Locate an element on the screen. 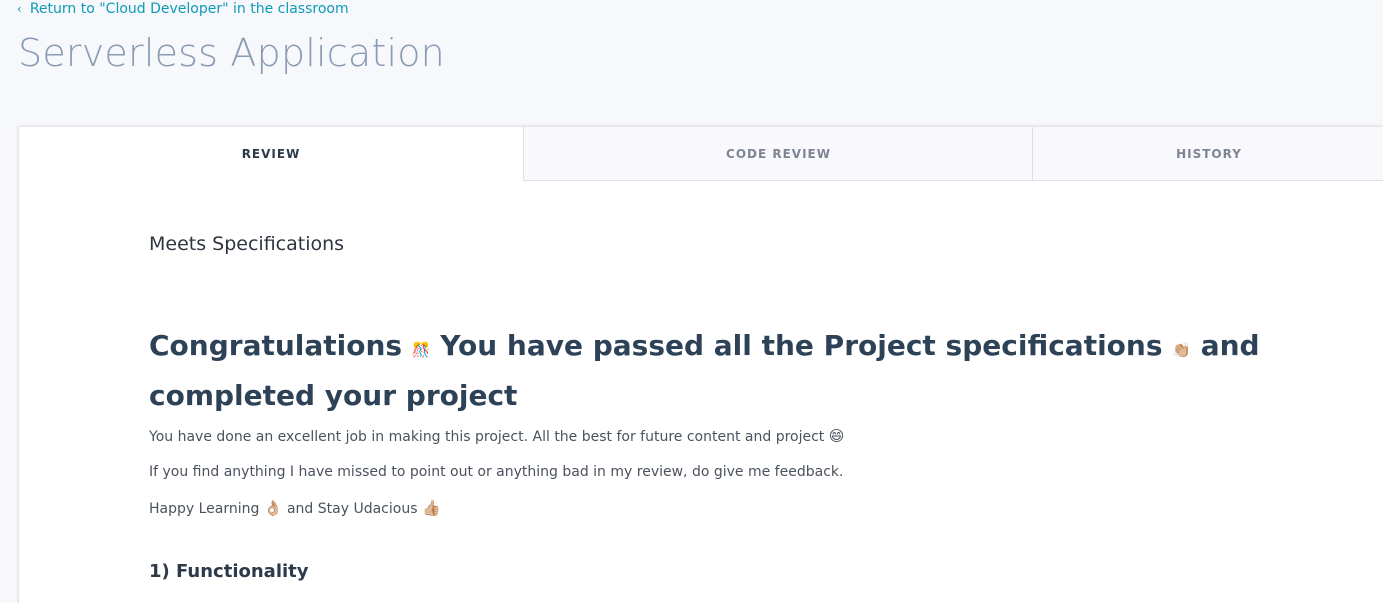  headline-text-1: Congratulations is located at coordinates (280, 345).